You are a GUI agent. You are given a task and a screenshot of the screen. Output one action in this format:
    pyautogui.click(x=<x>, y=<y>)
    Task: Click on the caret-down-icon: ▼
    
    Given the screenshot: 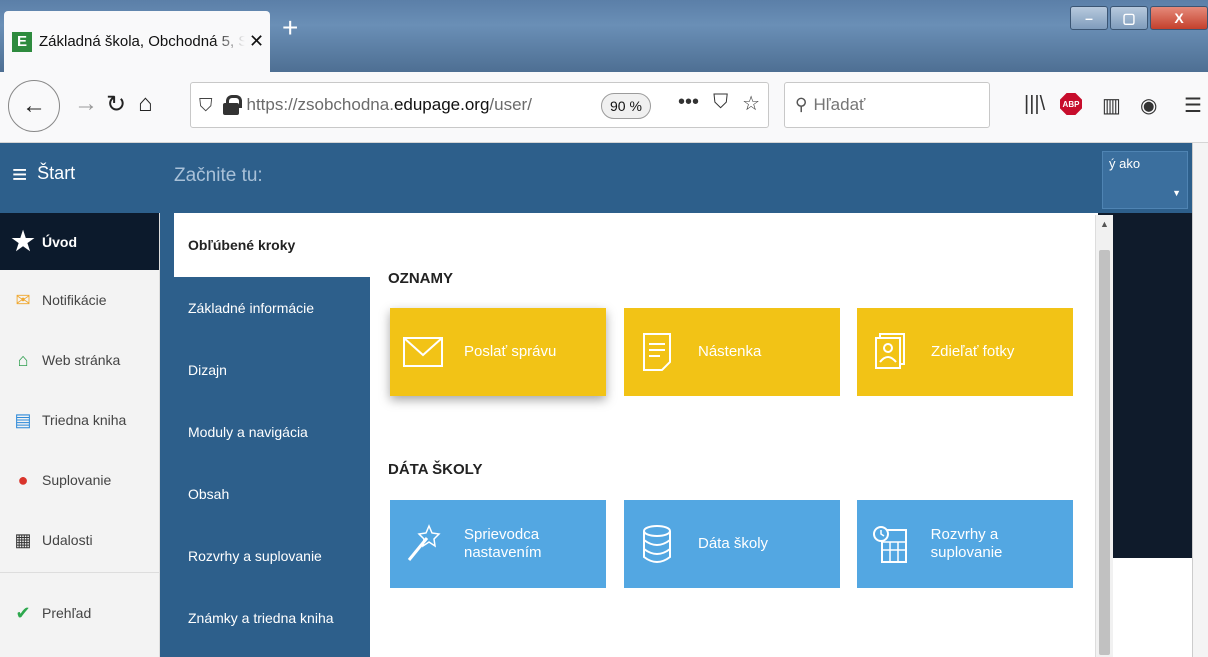 What is the action you would take?
    pyautogui.click(x=1176, y=193)
    